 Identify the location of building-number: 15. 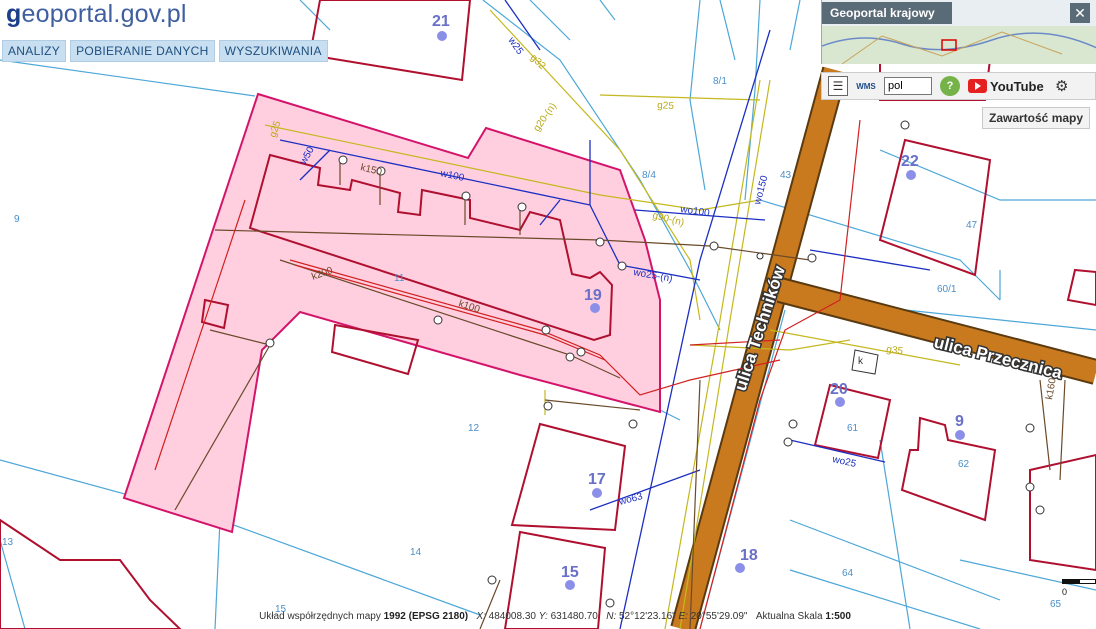
(570, 572).